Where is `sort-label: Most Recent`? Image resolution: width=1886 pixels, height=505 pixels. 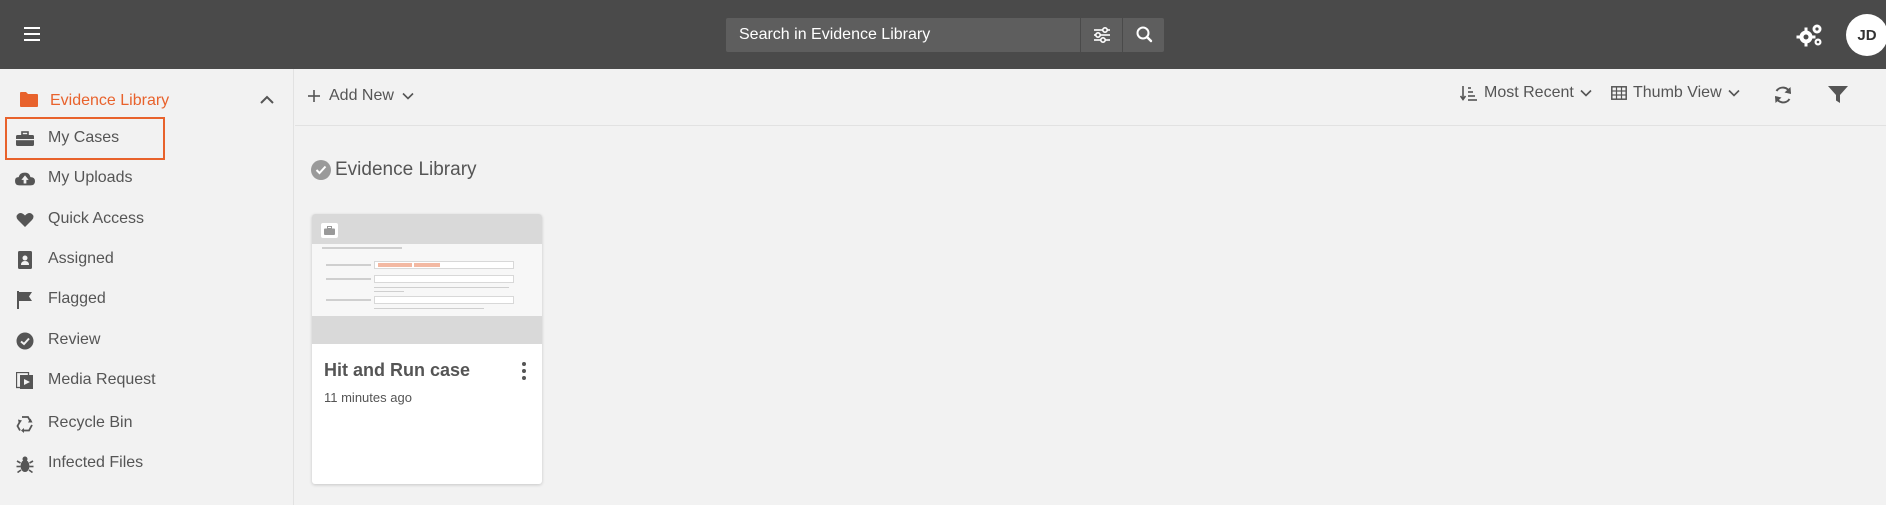
sort-label: Most Recent is located at coordinates (1529, 92).